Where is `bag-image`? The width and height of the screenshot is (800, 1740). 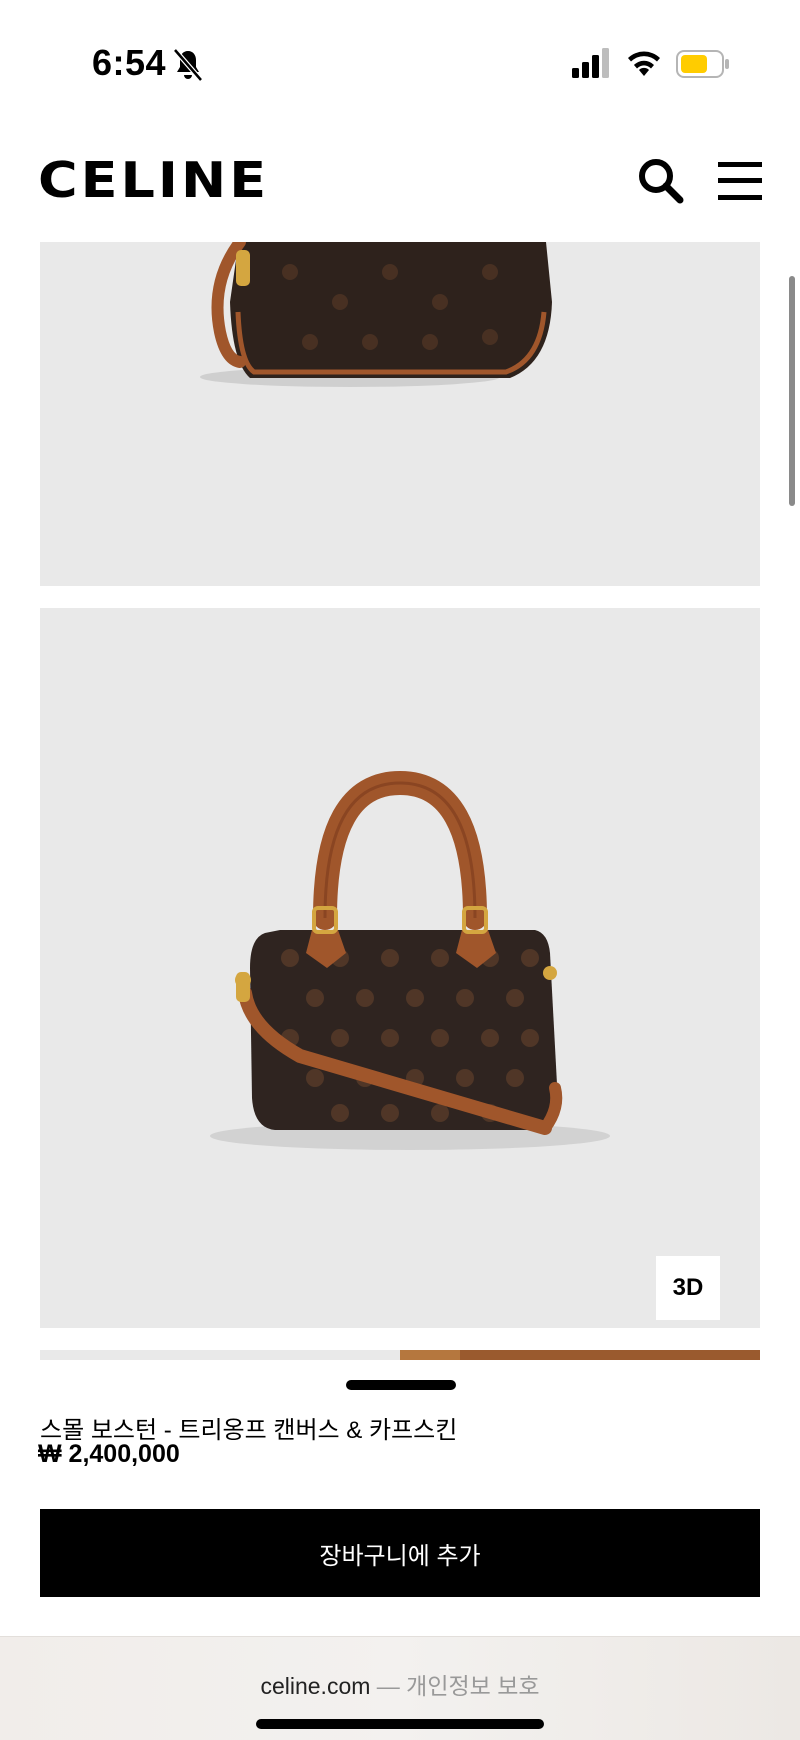 bag-image is located at coordinates (410, 960).